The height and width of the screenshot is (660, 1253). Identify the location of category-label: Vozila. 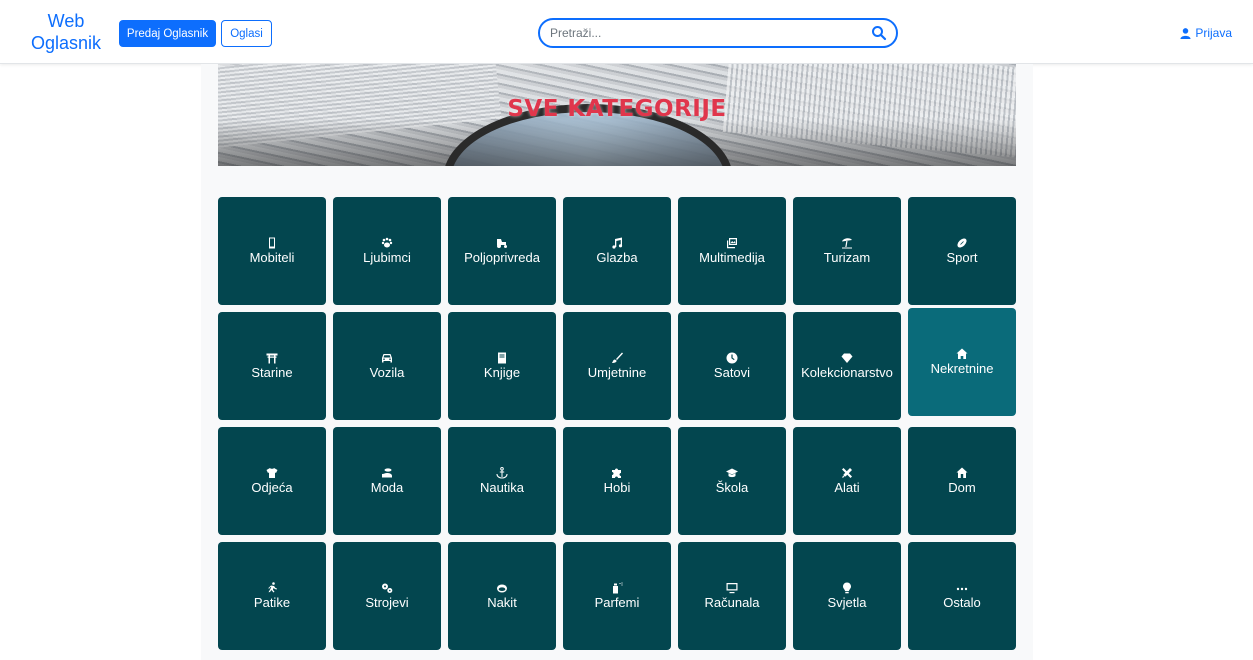
(387, 372).